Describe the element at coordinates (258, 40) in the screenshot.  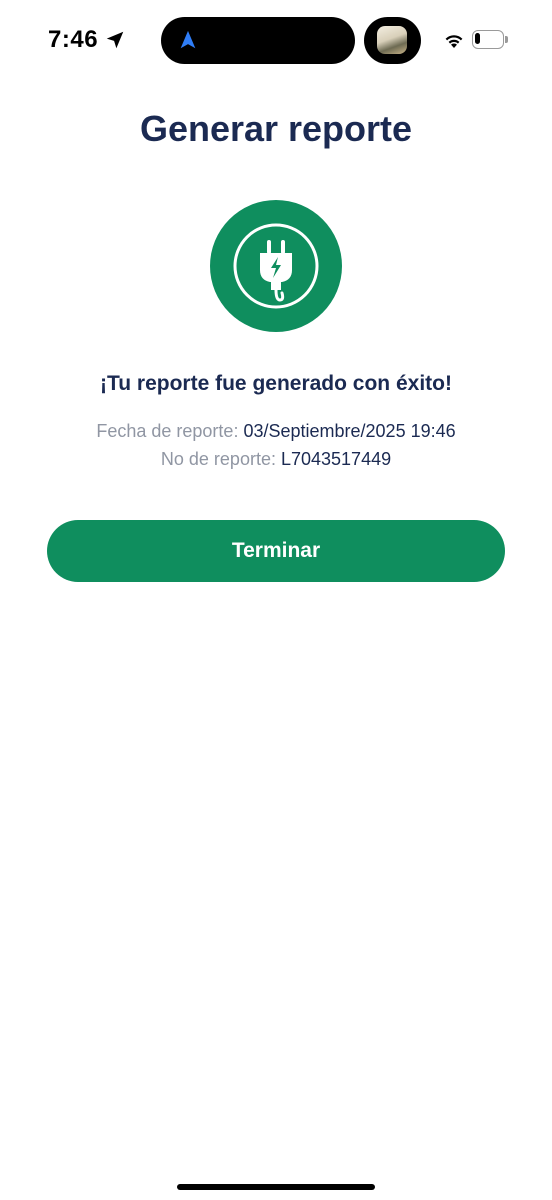
I see `dynamic-island` at that location.